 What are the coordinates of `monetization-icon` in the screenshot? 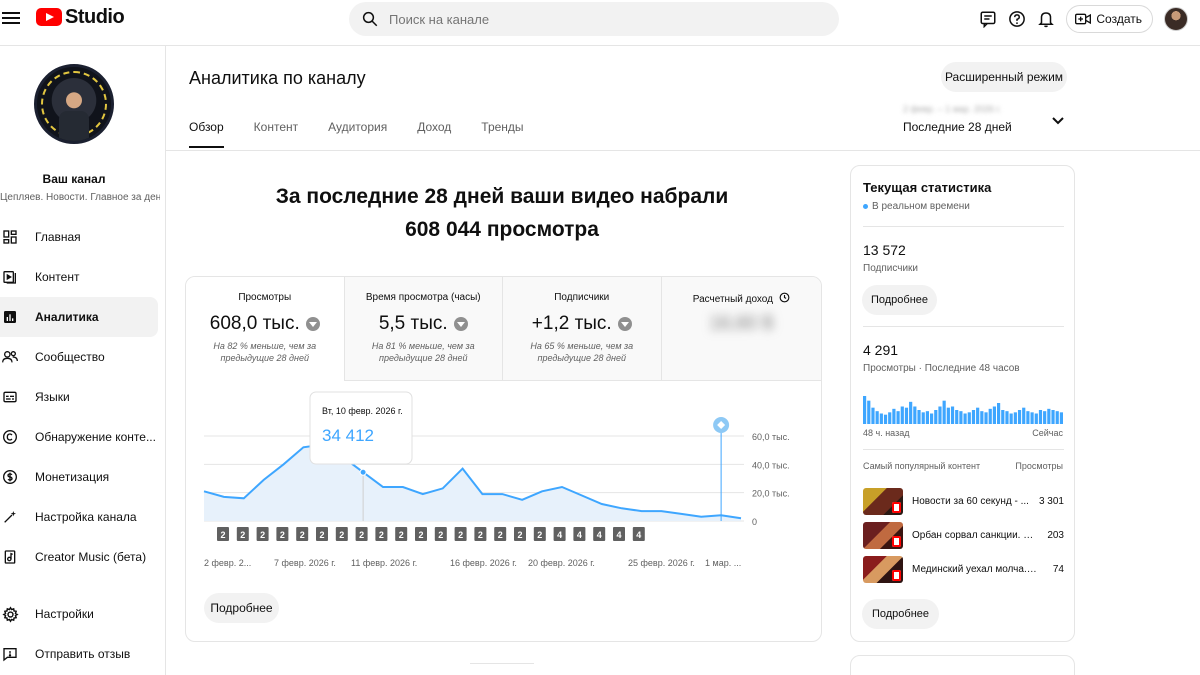 It's located at (10, 477).